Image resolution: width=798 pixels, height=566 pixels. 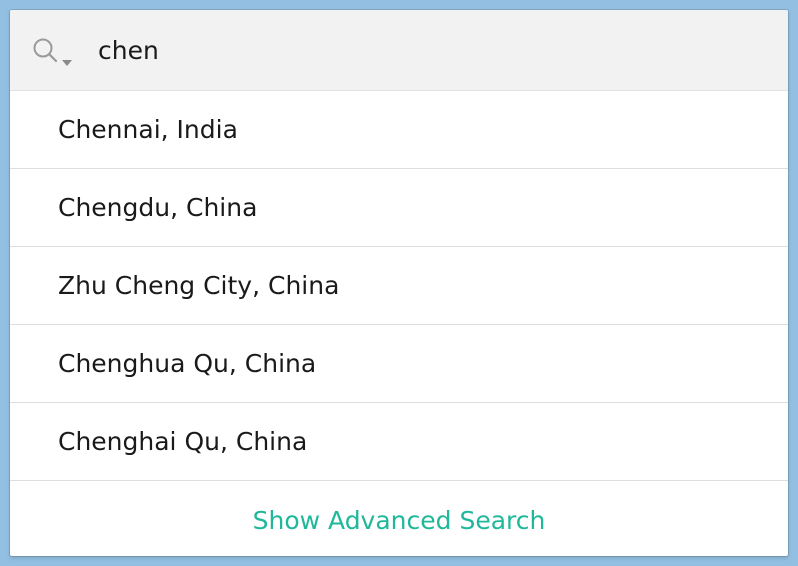 What do you see at coordinates (183, 441) in the screenshot?
I see `result-label: Chenghai Qu, China` at bounding box center [183, 441].